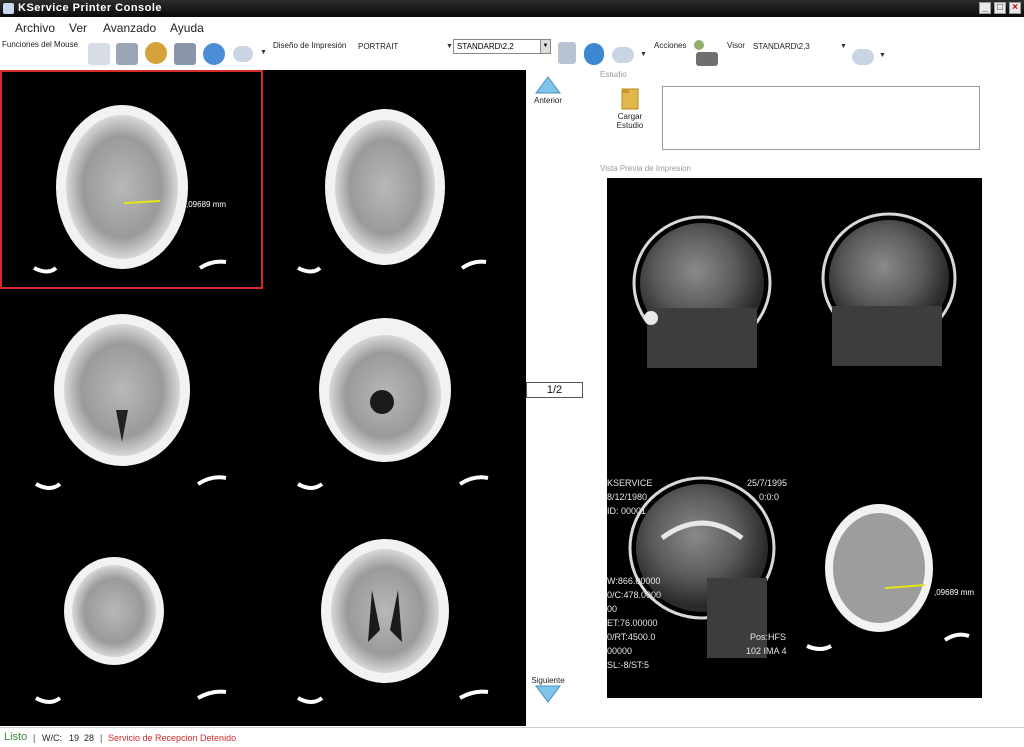  Describe the element at coordinates (630, 99) in the screenshot. I see `folder-icon` at that location.